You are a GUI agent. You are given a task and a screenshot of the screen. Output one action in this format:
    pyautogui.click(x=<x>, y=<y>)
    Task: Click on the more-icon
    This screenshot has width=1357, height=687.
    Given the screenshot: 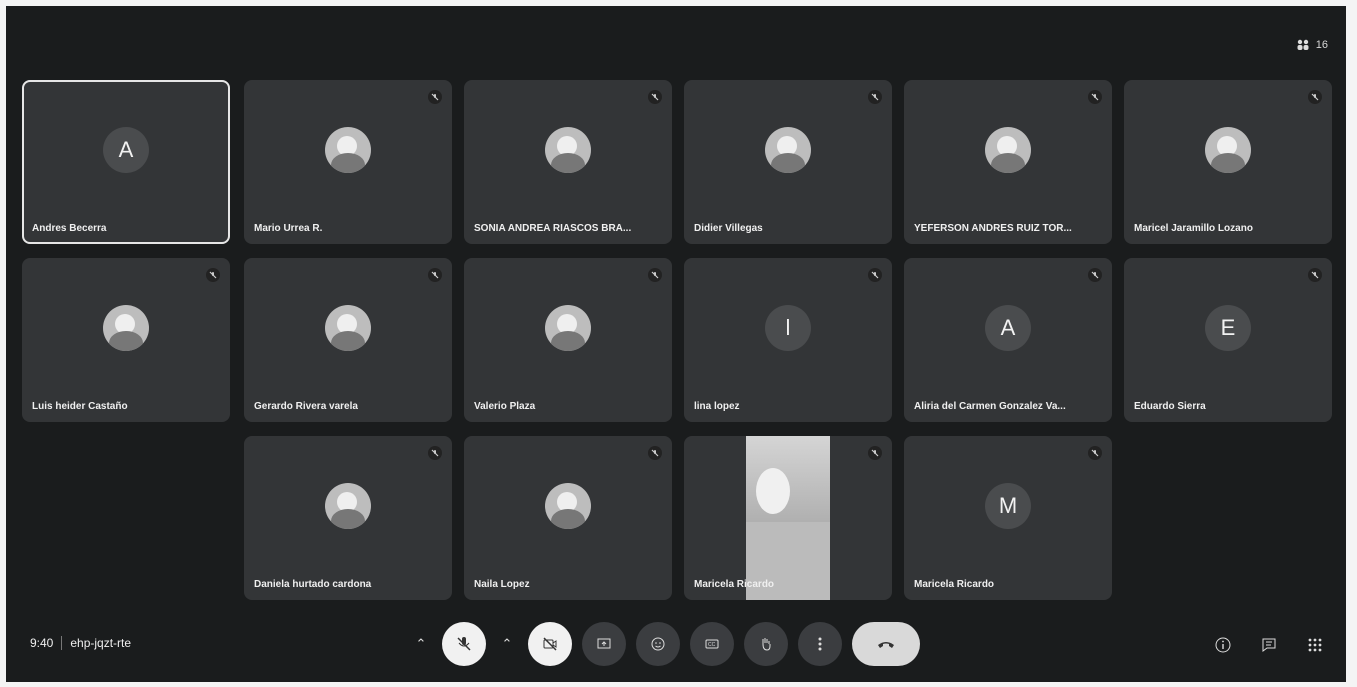 What is the action you would take?
    pyautogui.click(x=820, y=644)
    